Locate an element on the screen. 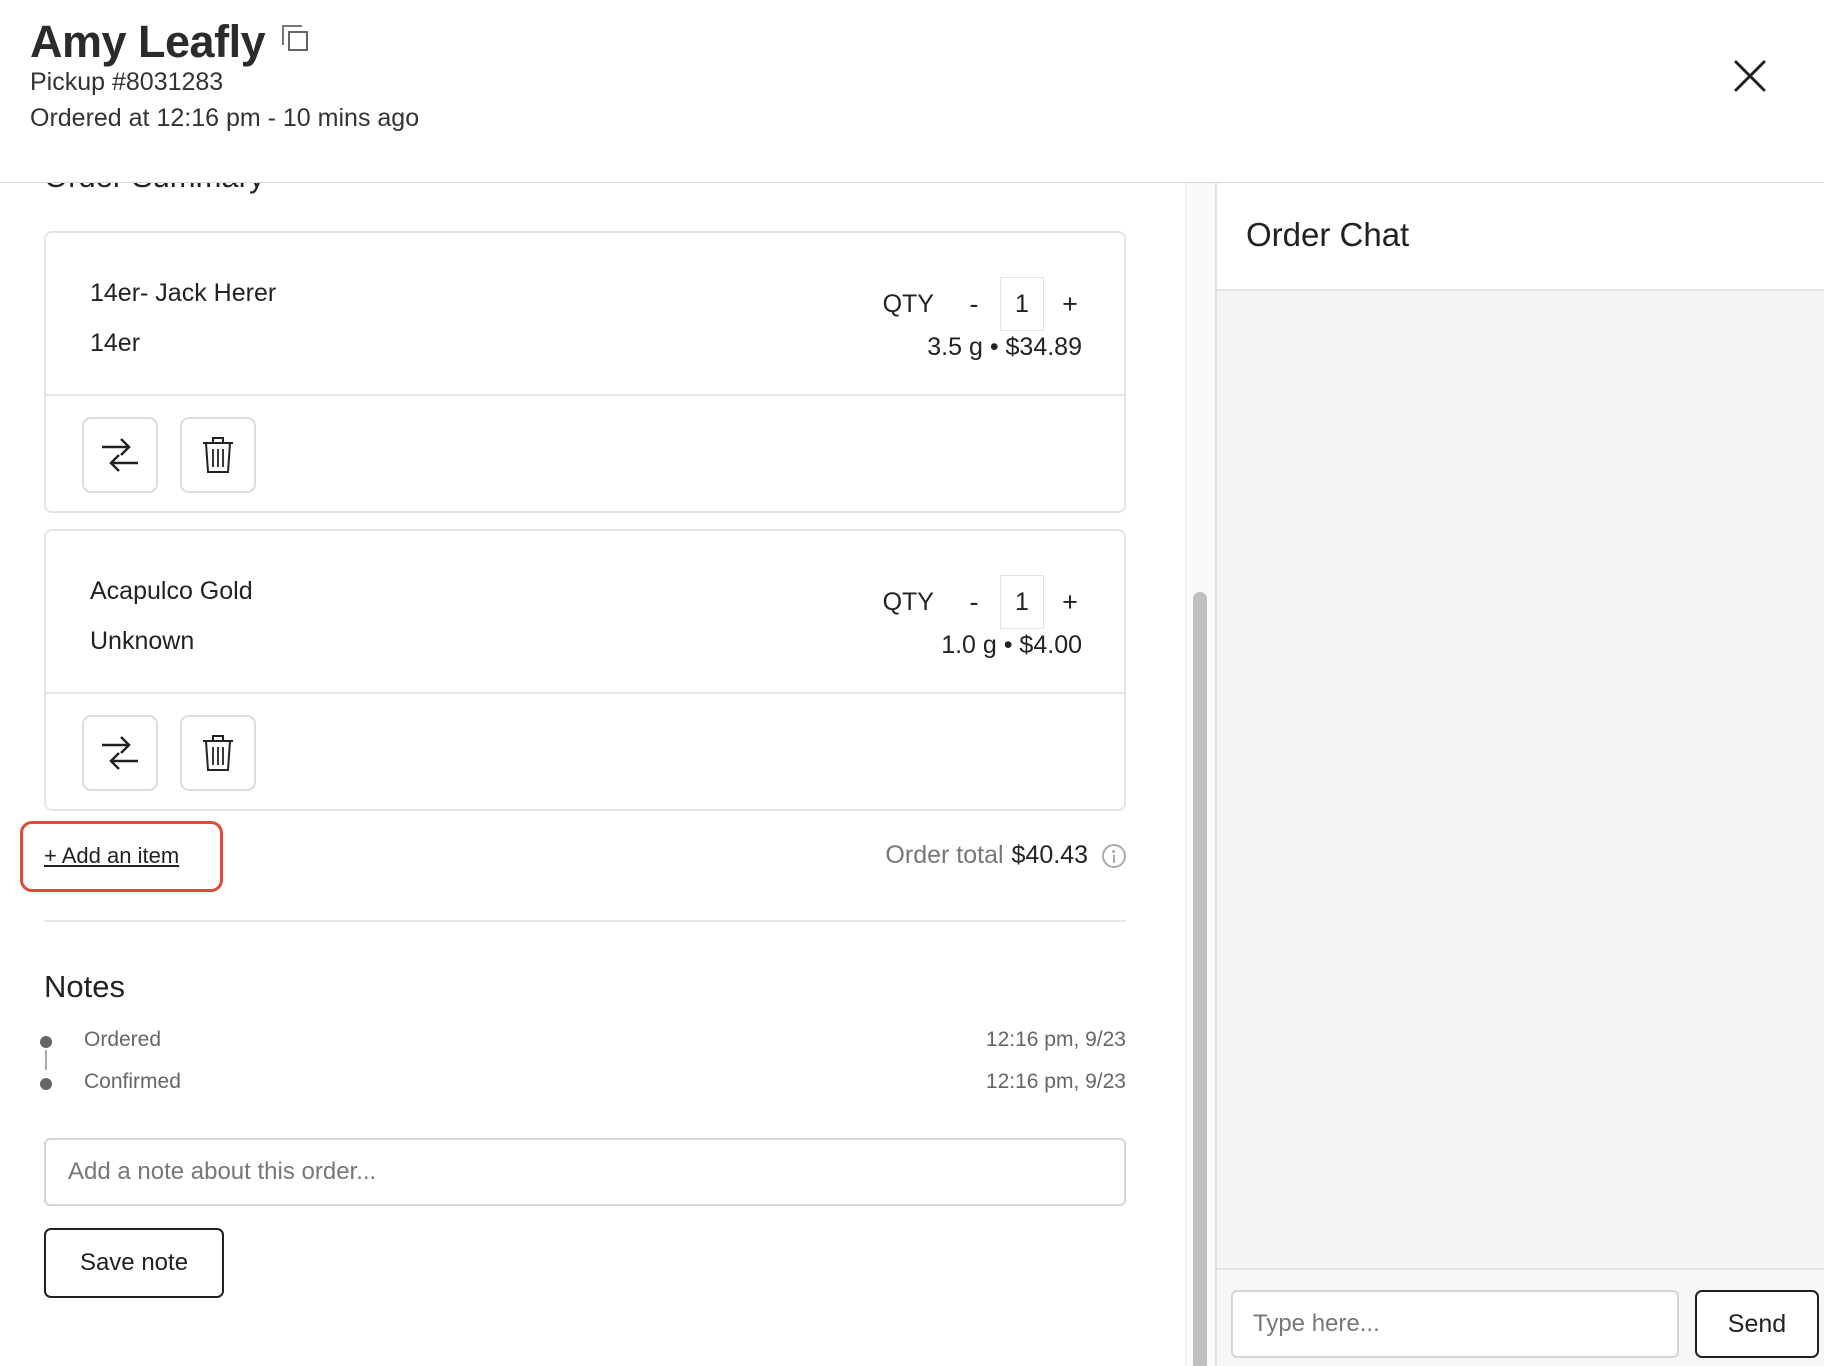 Image resolution: width=1824 pixels, height=1366 pixels. chat-composer: Send is located at coordinates (1520, 1317).